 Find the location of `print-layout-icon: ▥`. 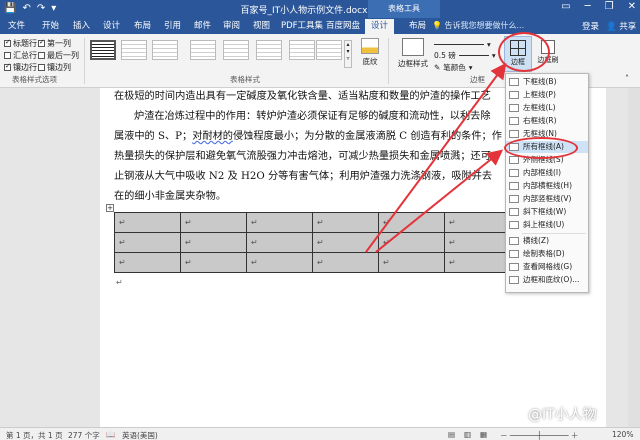

print-layout-icon: ▥ is located at coordinates (467, 434).